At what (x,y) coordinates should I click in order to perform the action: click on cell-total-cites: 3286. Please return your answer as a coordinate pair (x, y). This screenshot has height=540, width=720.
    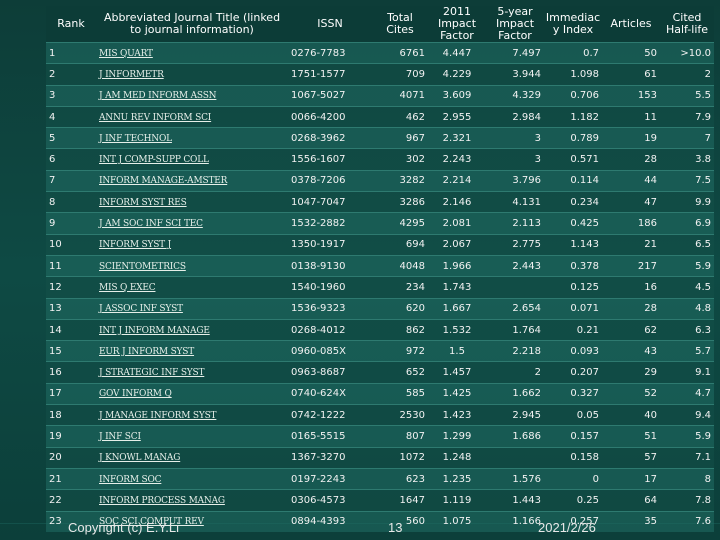
    Looking at the image, I should click on (400, 202).